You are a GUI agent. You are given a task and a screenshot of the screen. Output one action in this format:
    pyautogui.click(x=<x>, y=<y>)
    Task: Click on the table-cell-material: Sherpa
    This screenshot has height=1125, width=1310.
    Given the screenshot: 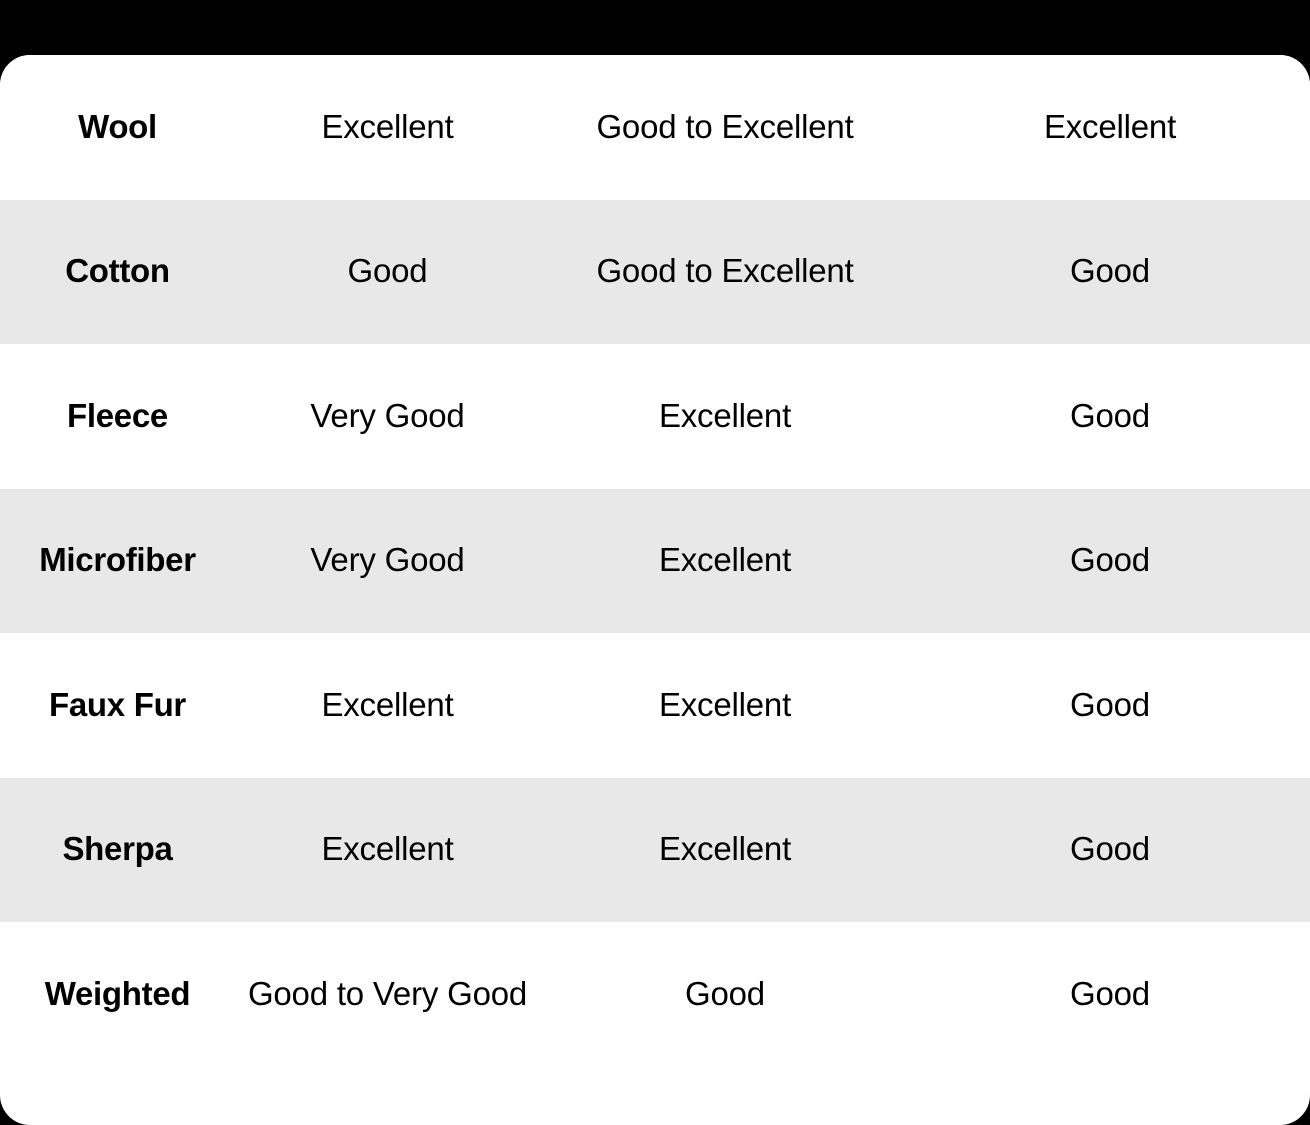 What is the action you would take?
    pyautogui.click(x=117, y=849)
    